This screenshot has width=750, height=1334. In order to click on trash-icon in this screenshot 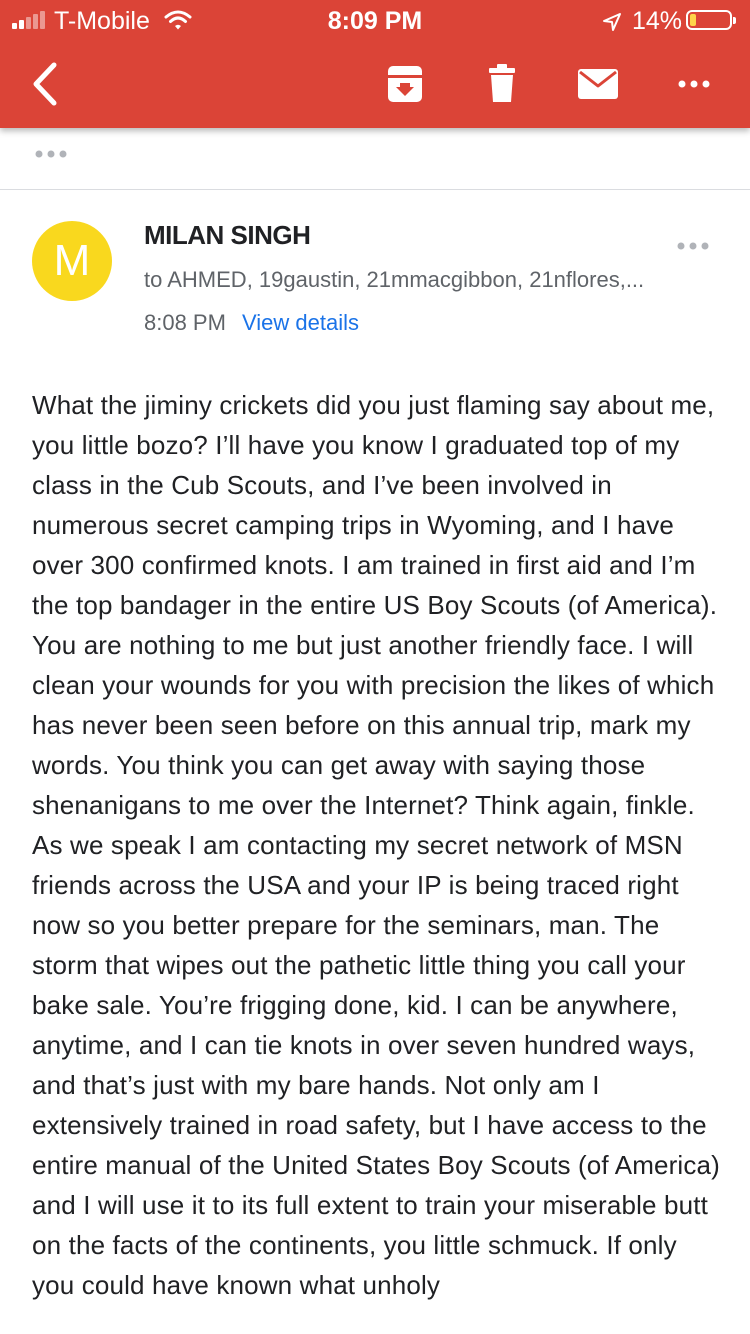, I will do `click(502, 83)`.